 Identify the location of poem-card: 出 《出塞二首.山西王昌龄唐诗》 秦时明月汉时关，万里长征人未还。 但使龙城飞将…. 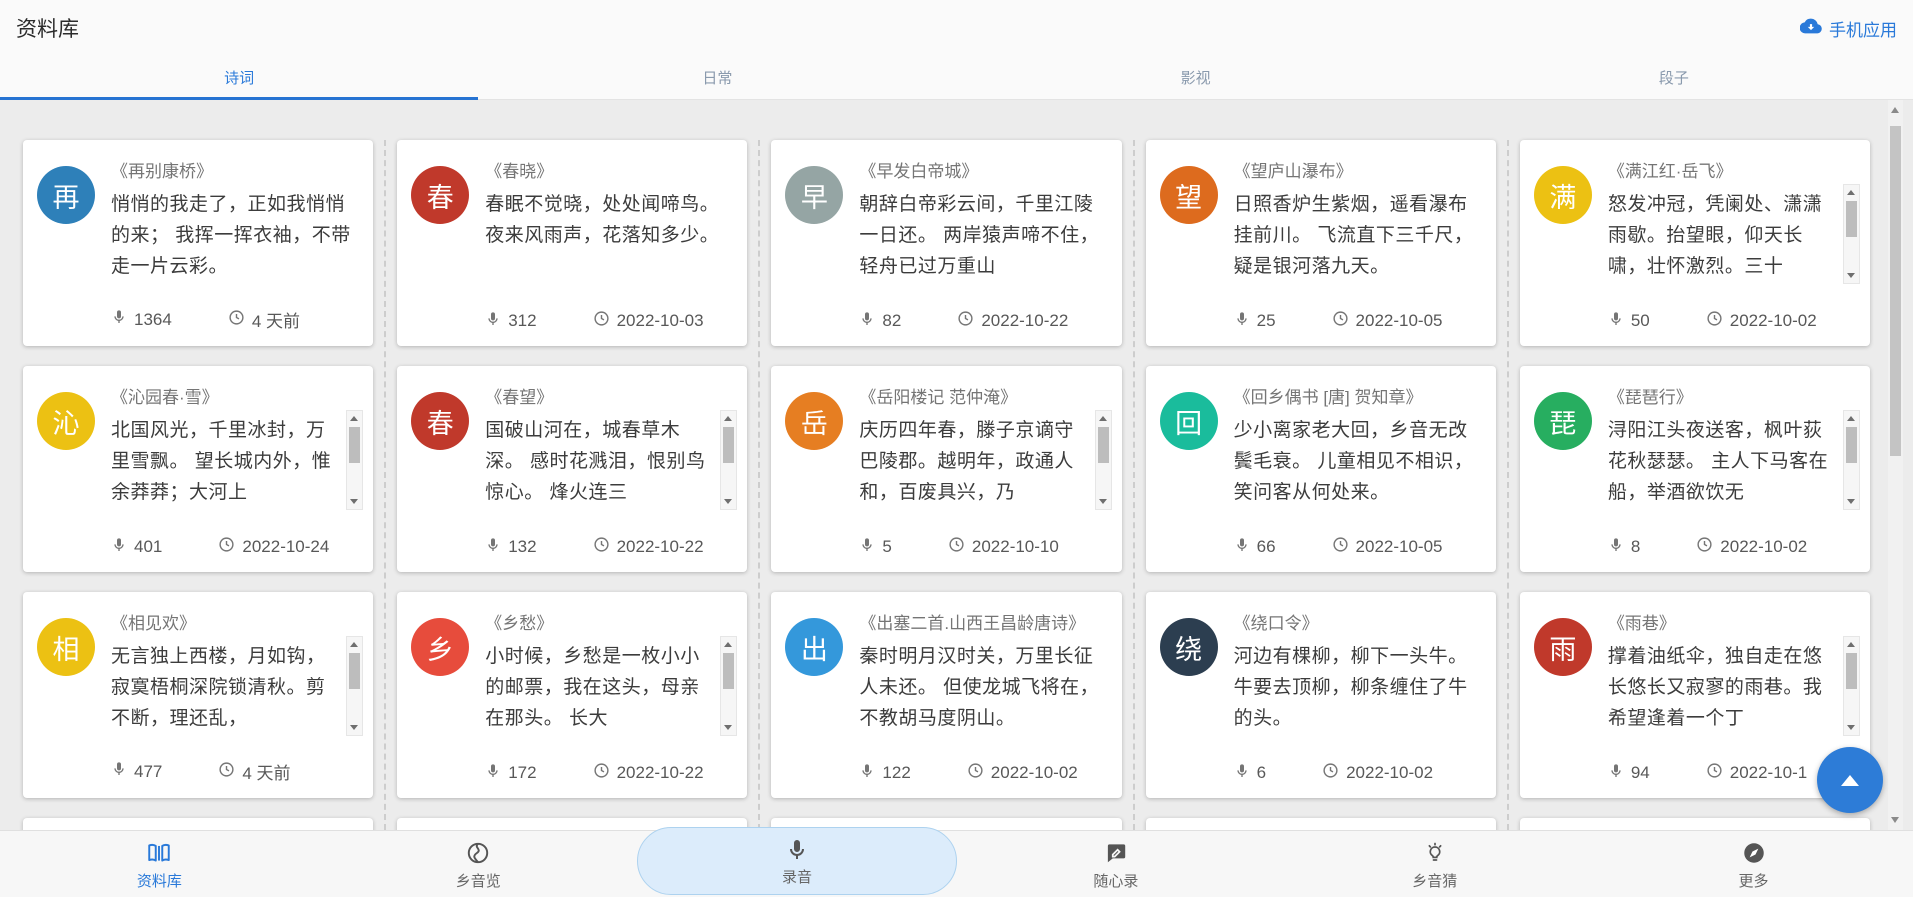
(946, 695).